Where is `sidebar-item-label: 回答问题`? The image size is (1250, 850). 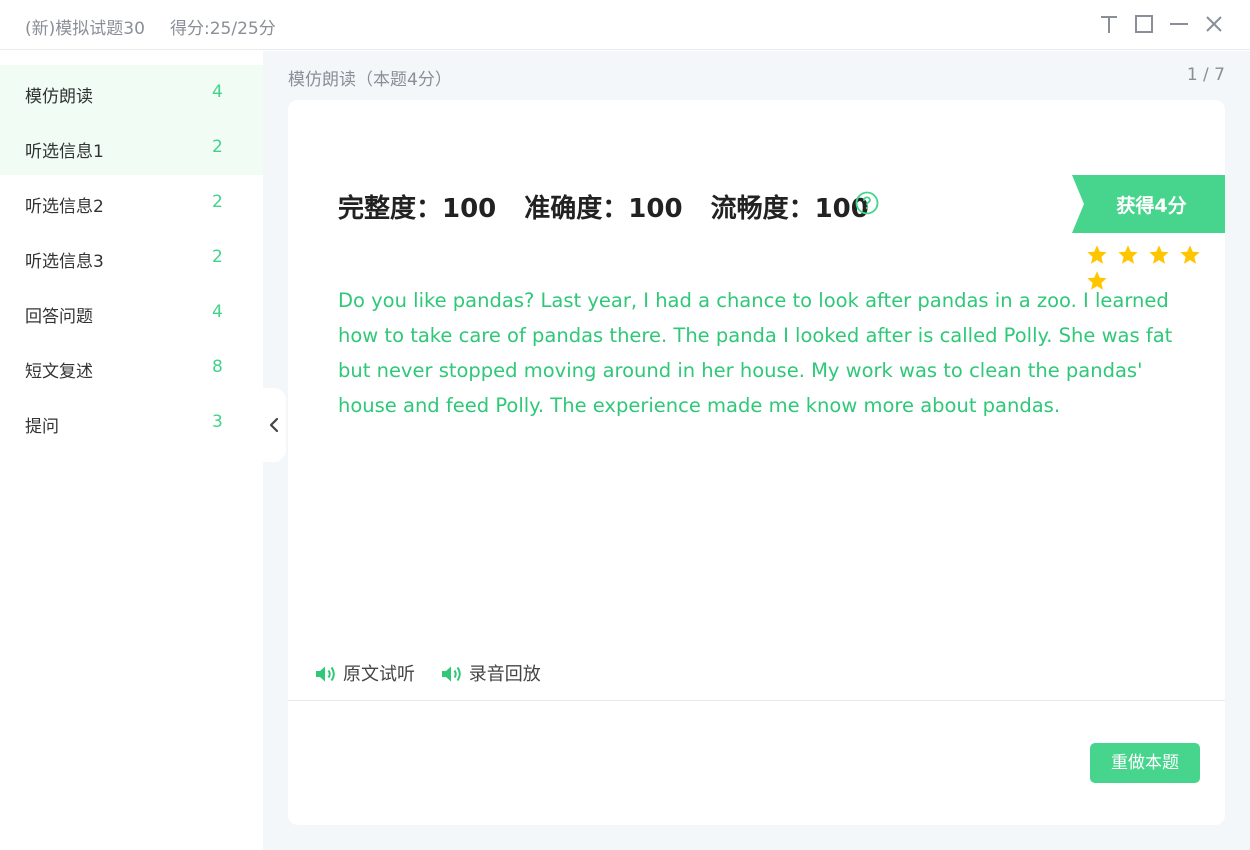 sidebar-item-label: 回答问题 is located at coordinates (59, 317).